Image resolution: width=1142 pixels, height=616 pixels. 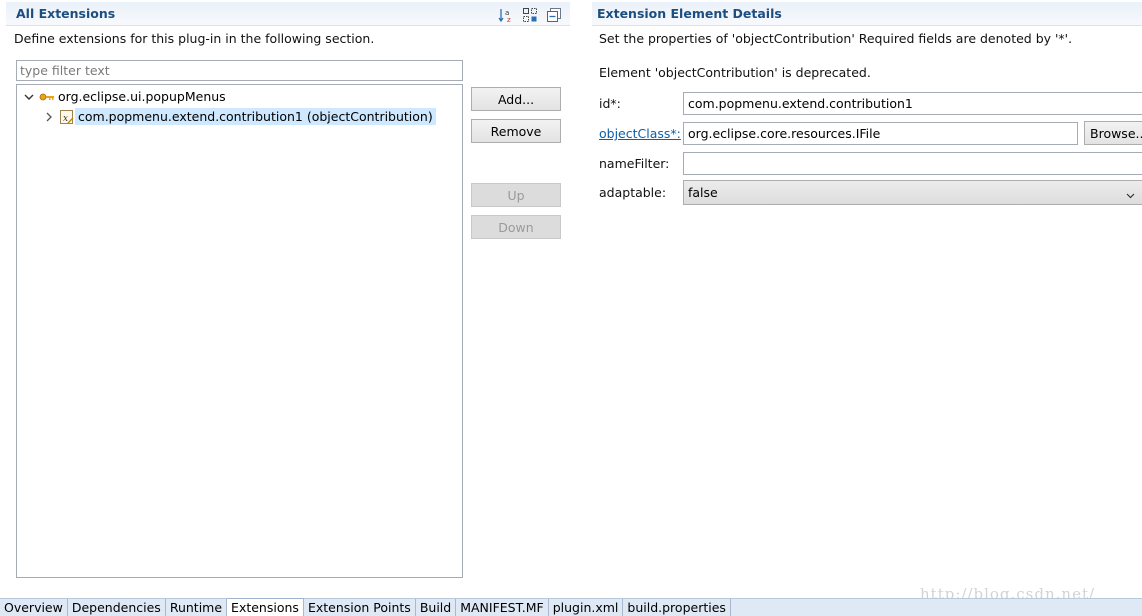 What do you see at coordinates (66, 13) in the screenshot?
I see `all-extensions-title: All Extensions` at bounding box center [66, 13].